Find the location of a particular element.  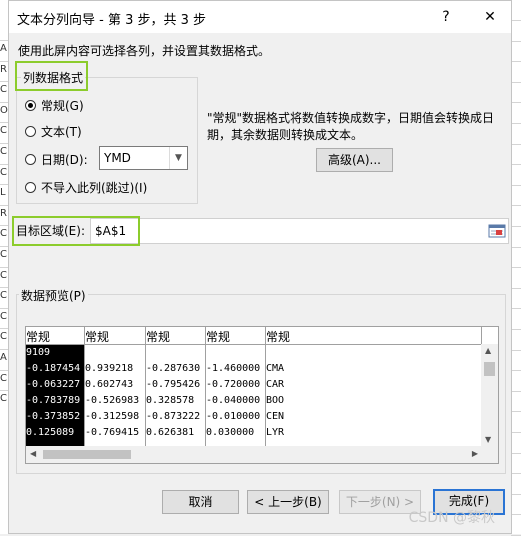

cell: -0.373852 is located at coordinates (53, 416).